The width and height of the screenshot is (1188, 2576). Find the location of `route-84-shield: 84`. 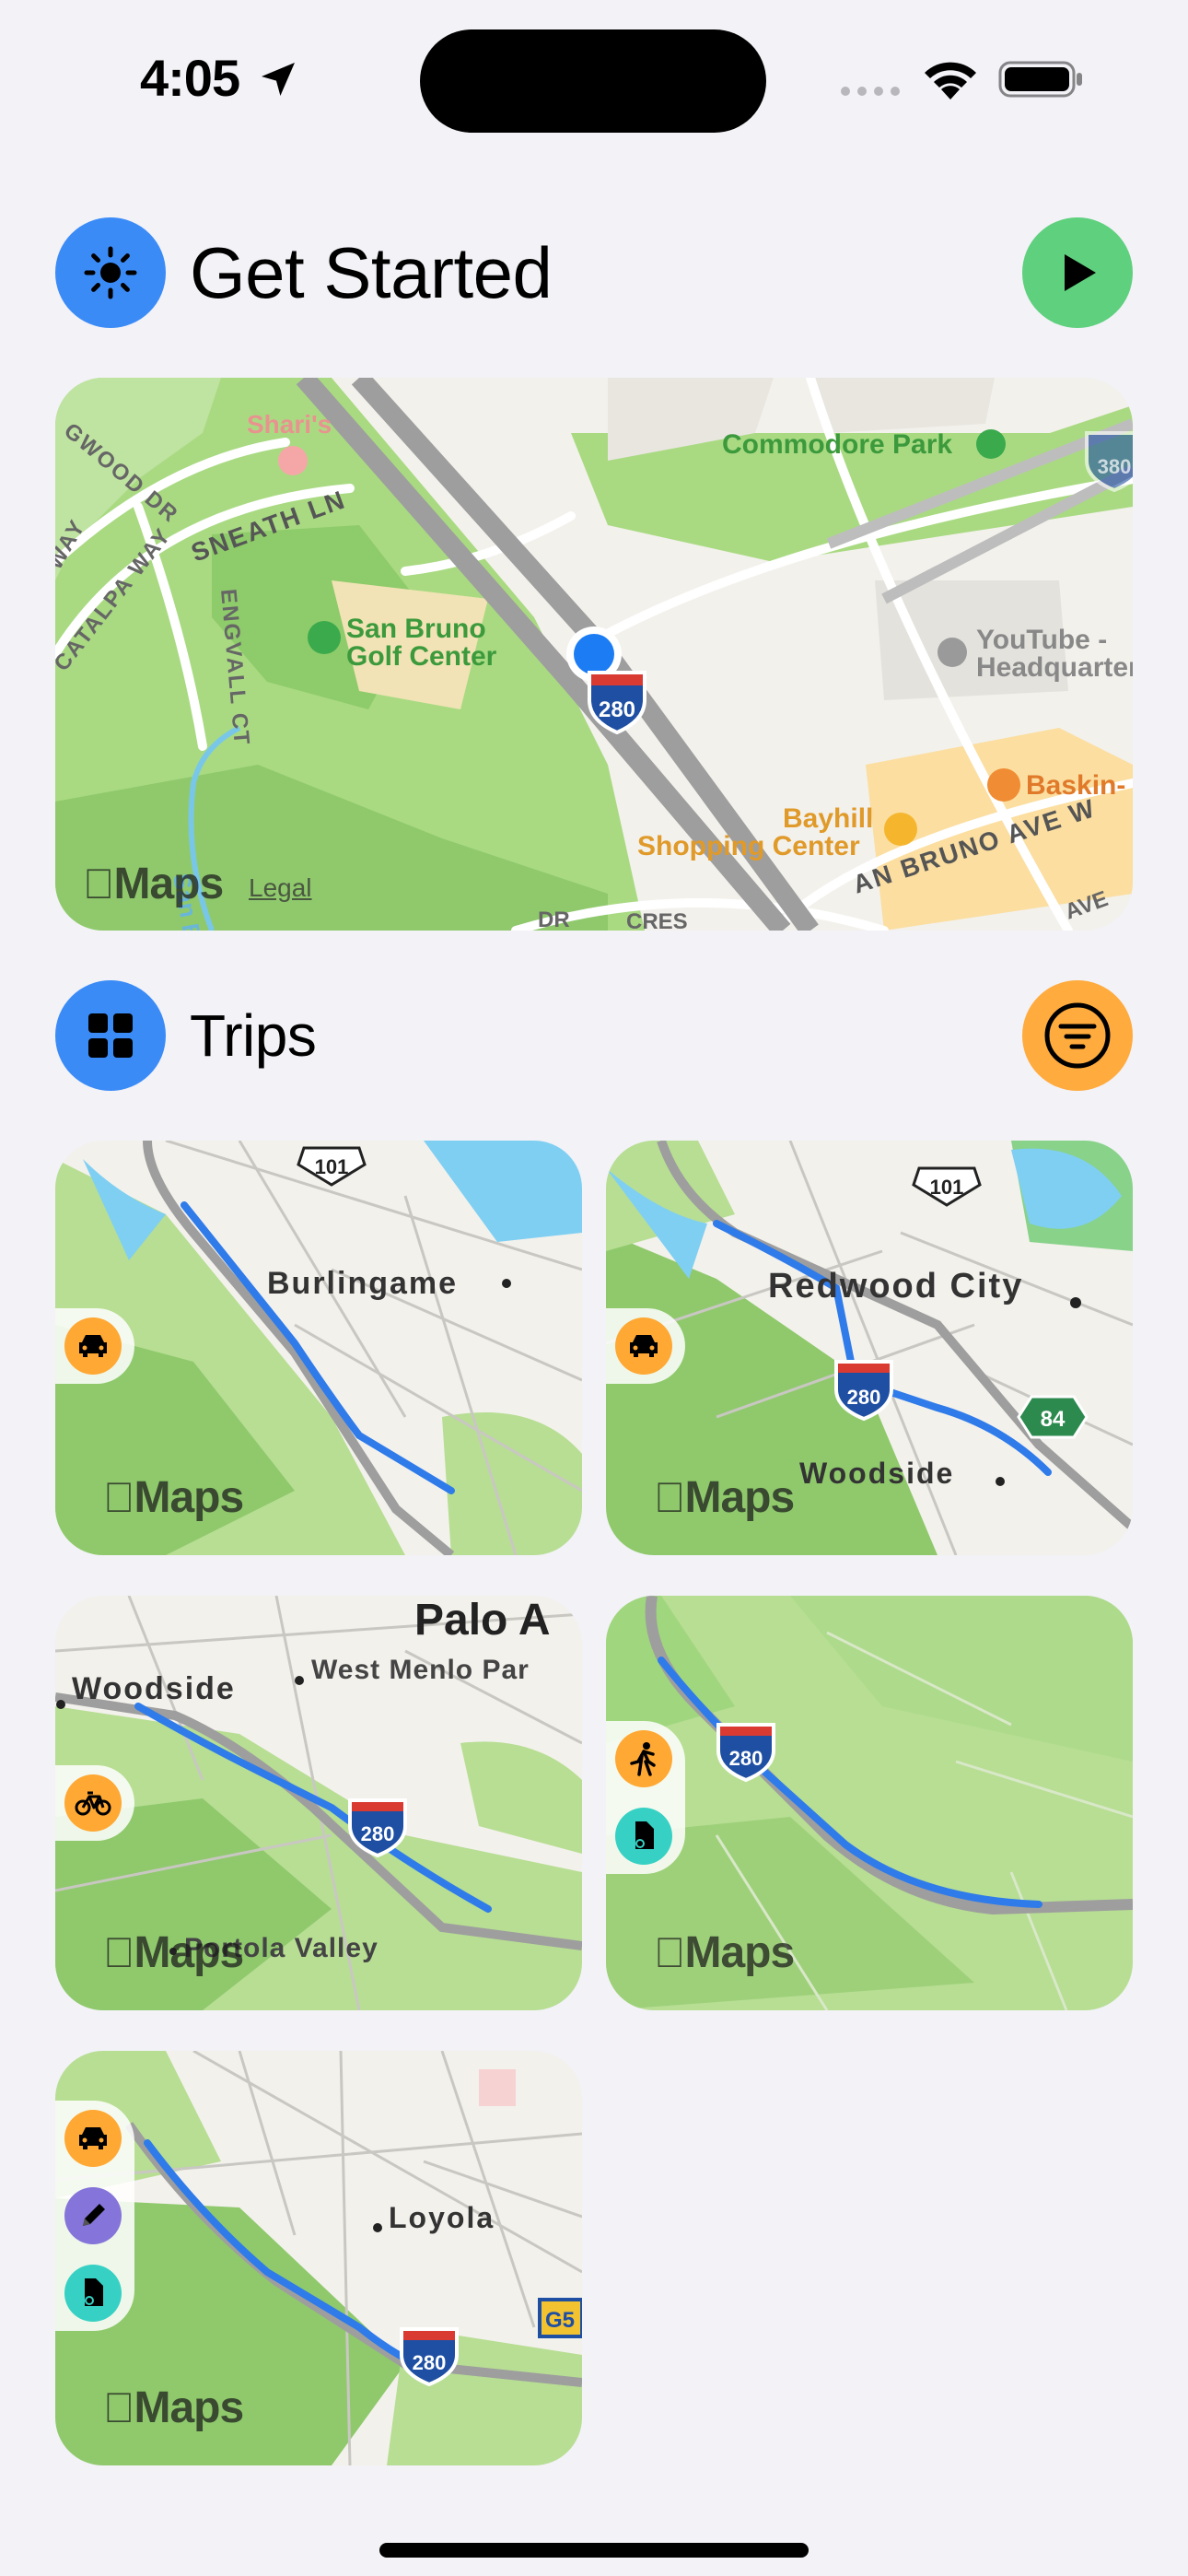

route-84-shield: 84 is located at coordinates (1053, 1417).